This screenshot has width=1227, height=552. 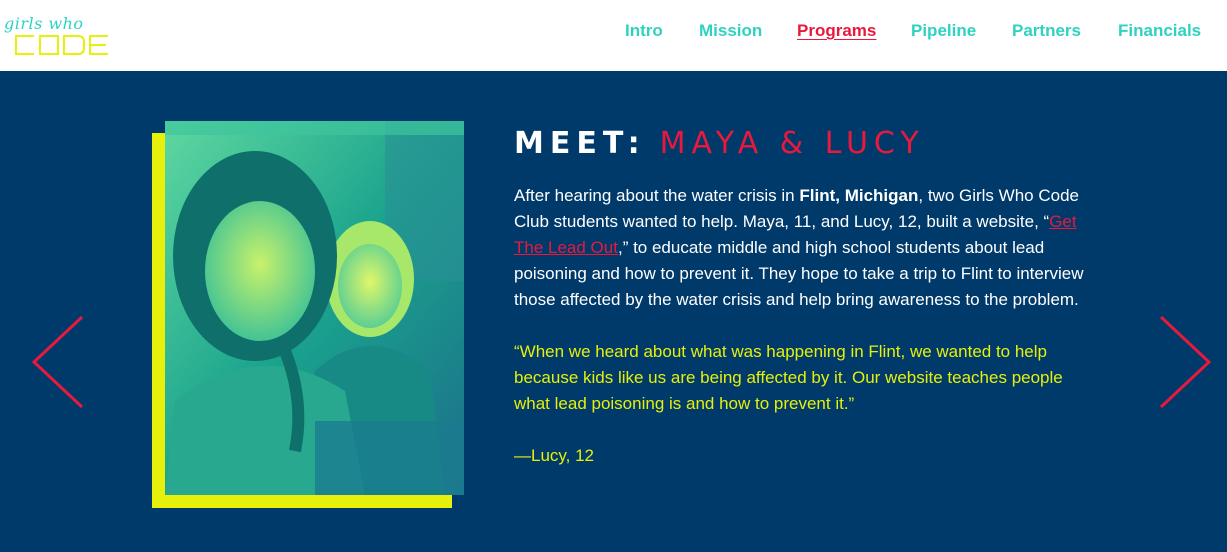 I want to click on nav-financials: Financials, so click(x=1159, y=31).